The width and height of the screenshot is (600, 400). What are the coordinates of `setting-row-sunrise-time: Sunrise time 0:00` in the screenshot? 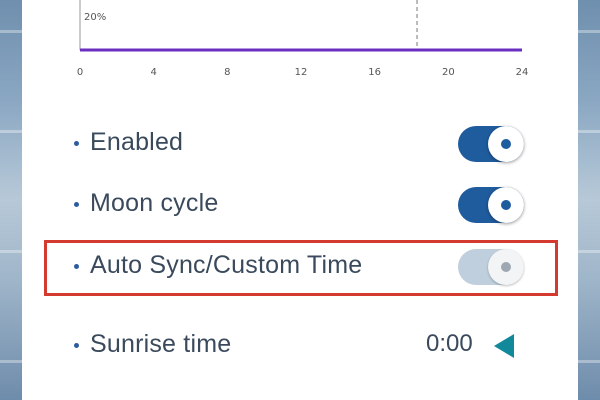 It's located at (300, 347).